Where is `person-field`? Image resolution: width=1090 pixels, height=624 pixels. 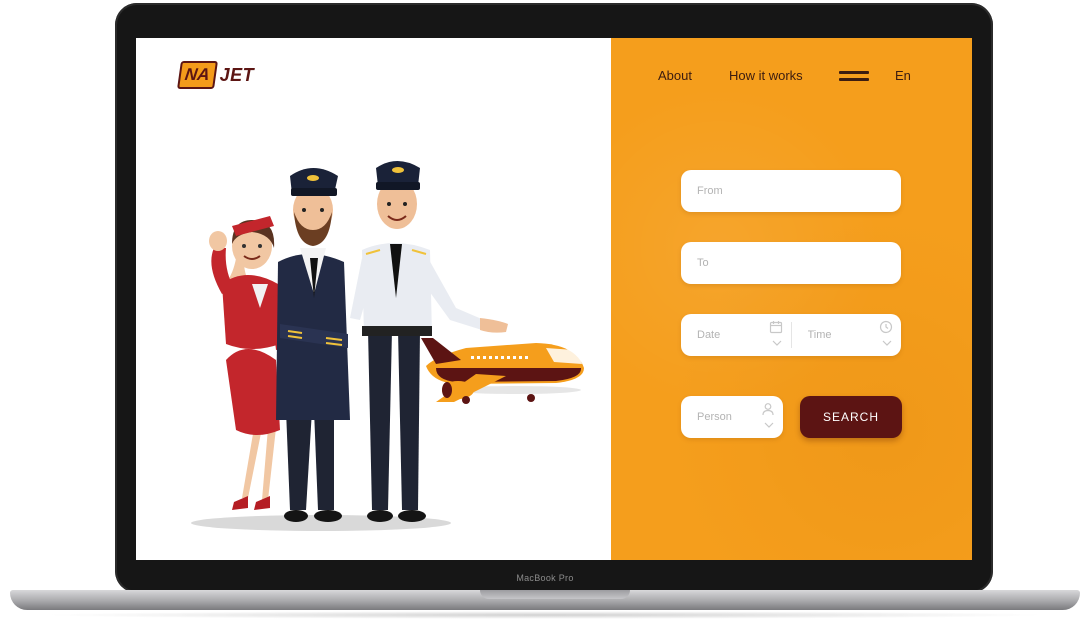
person-field is located at coordinates (732, 417).